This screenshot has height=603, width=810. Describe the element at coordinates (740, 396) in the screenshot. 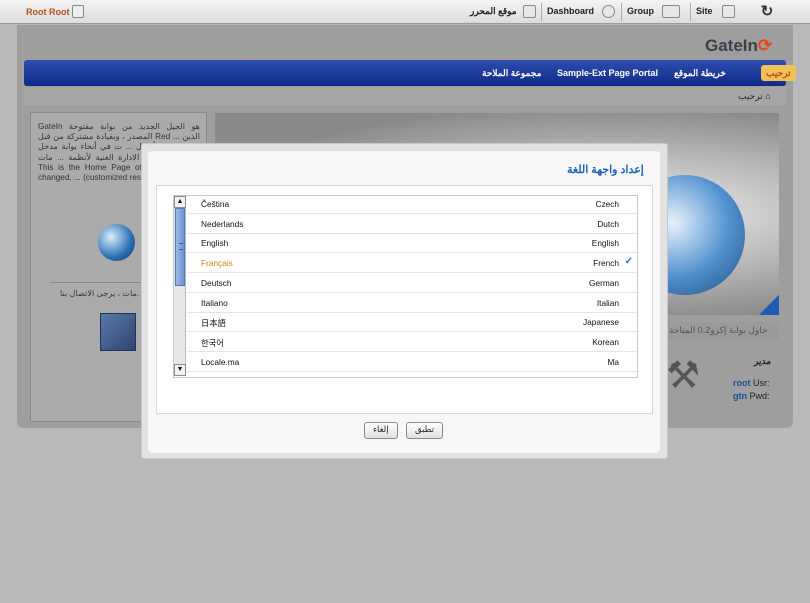

I see `admin-pwd-value: gtn` at that location.